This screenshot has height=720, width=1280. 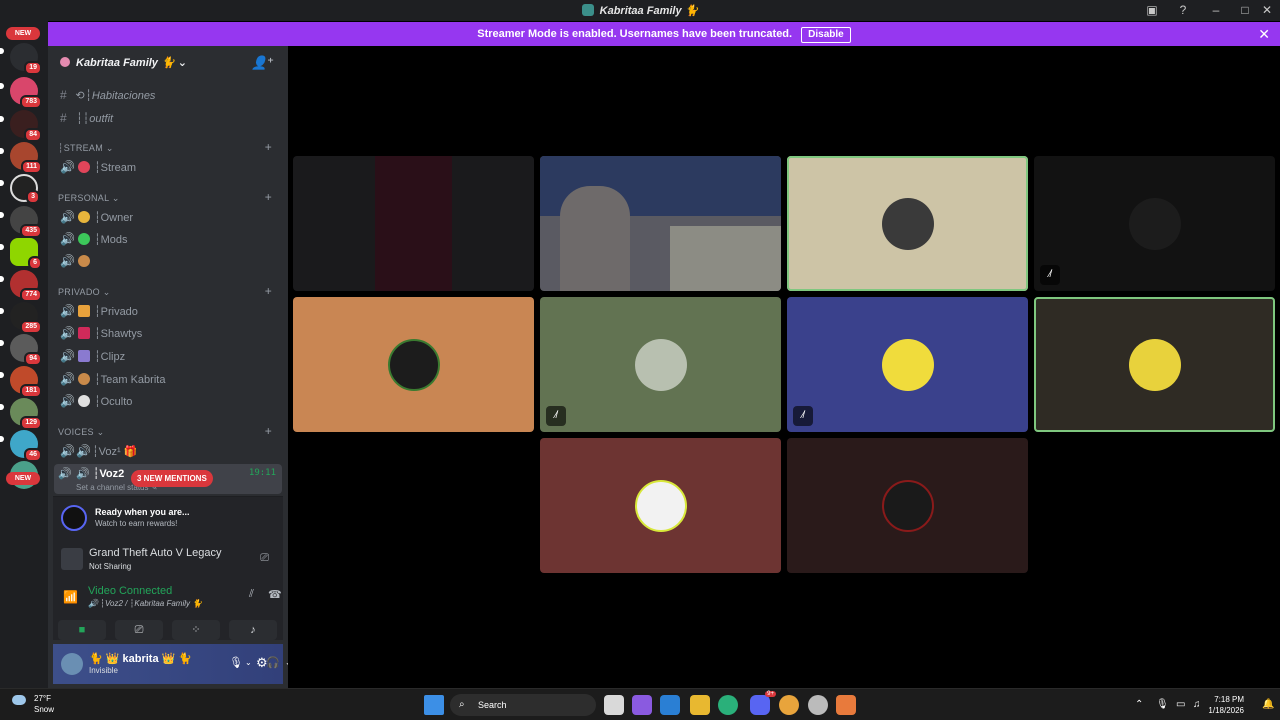 I want to click on voice-channel: 🔊 ┆Mods, so click(x=168, y=239).